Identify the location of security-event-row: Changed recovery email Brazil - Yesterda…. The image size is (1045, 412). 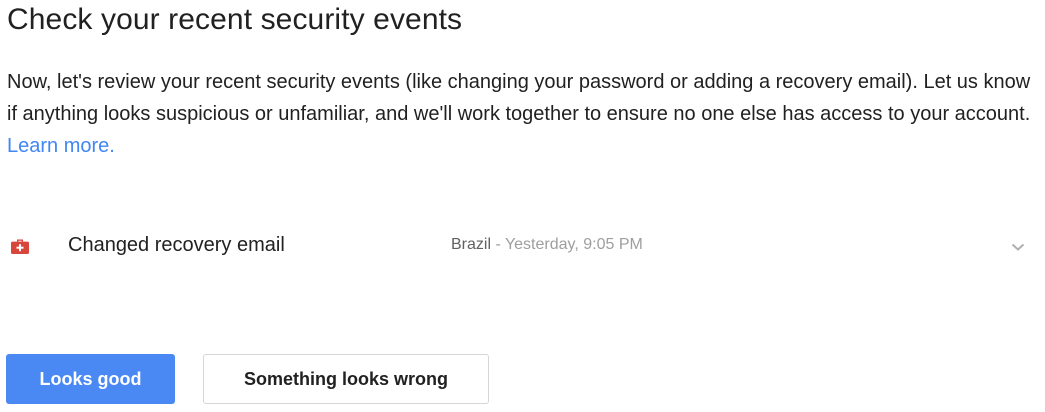
(522, 246).